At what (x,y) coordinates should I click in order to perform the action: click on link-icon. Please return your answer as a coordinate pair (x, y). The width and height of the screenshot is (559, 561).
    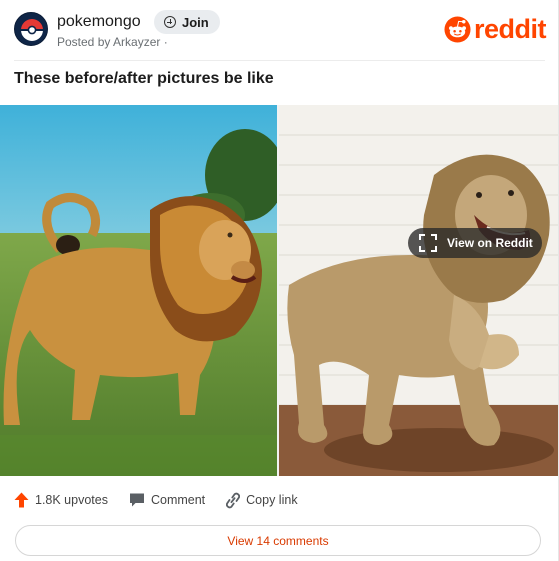
    Looking at the image, I should click on (233, 500).